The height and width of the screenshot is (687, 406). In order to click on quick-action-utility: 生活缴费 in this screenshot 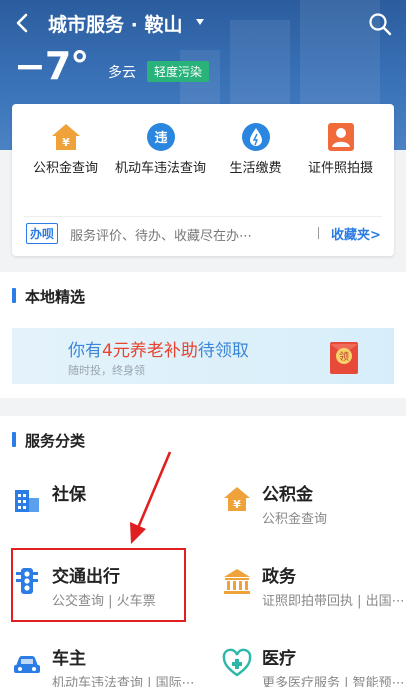, I will do `click(255, 149)`.